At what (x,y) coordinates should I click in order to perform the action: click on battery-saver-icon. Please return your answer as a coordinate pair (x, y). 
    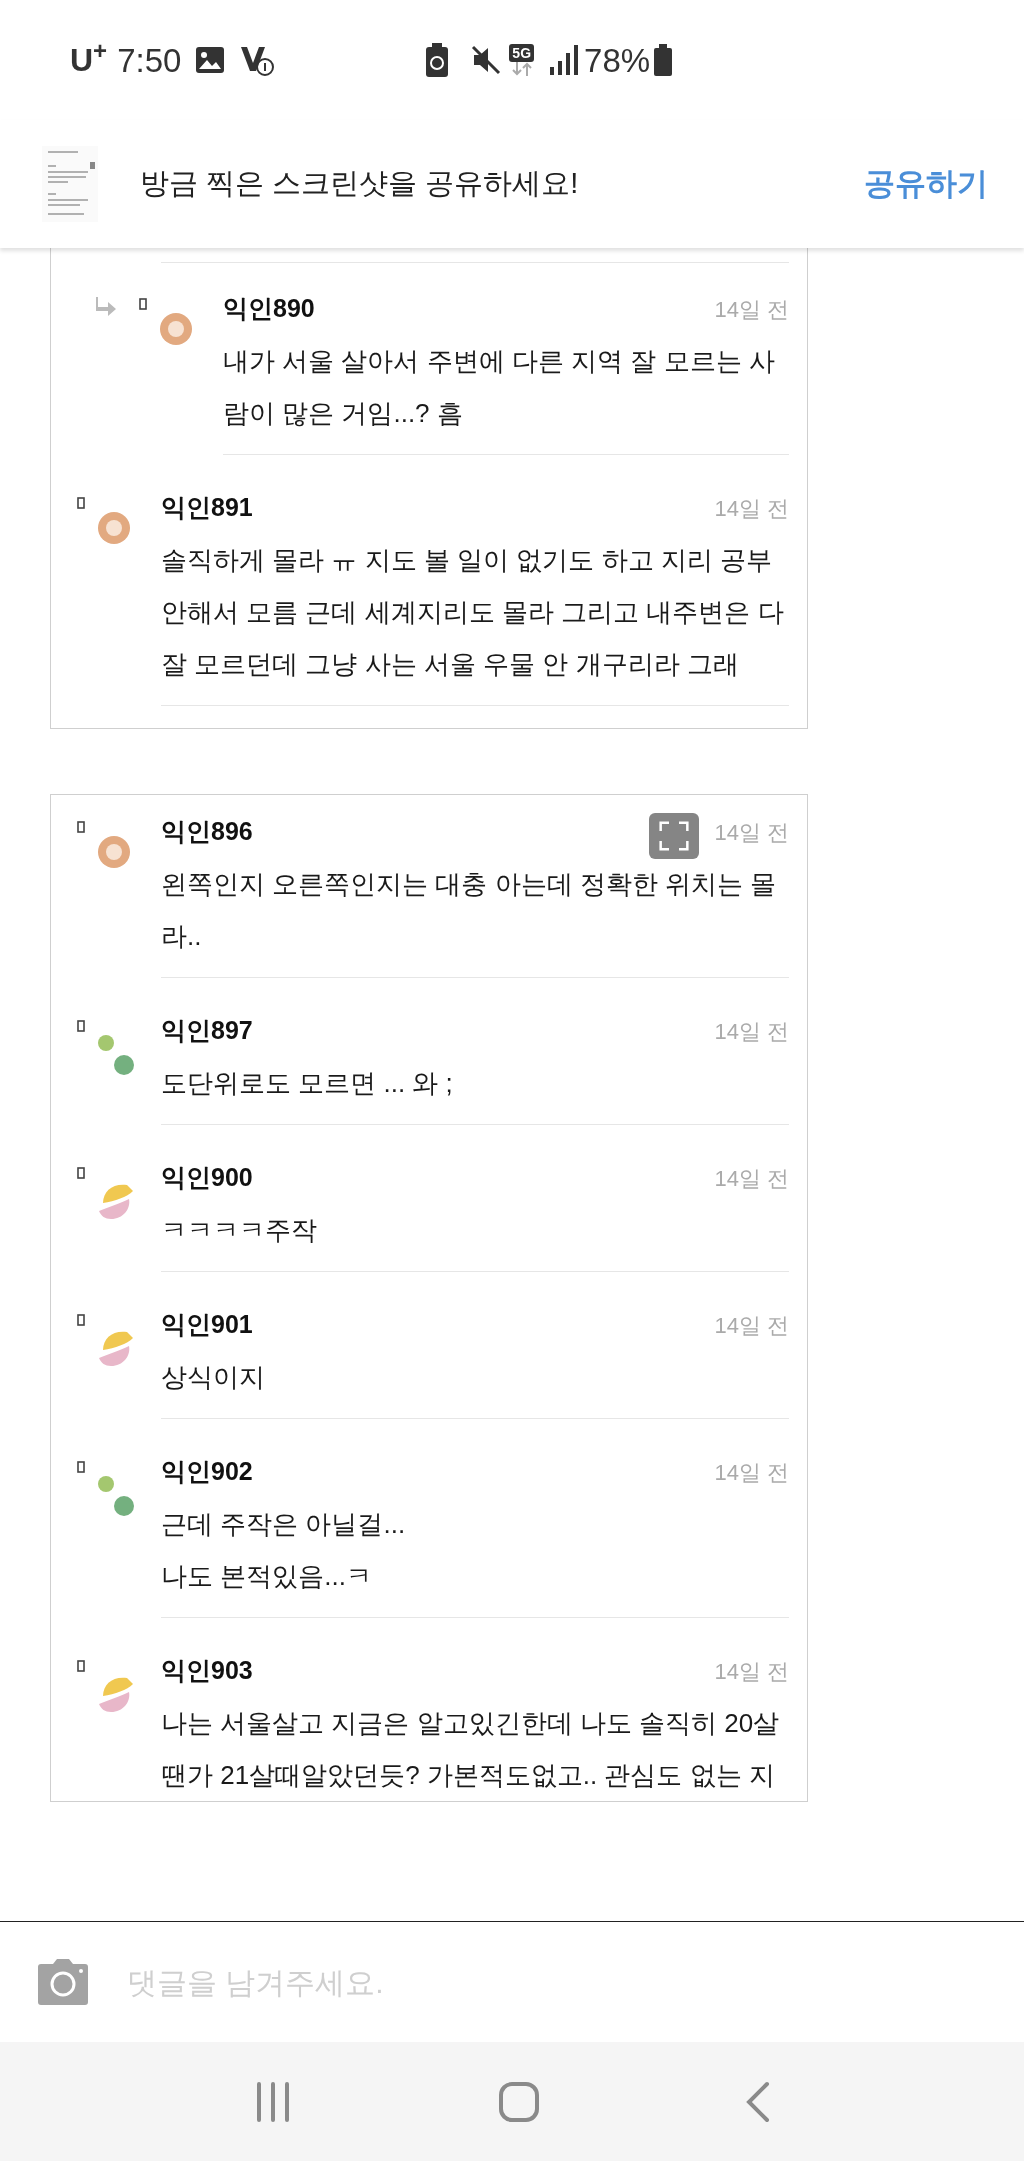
    Looking at the image, I should click on (437, 60).